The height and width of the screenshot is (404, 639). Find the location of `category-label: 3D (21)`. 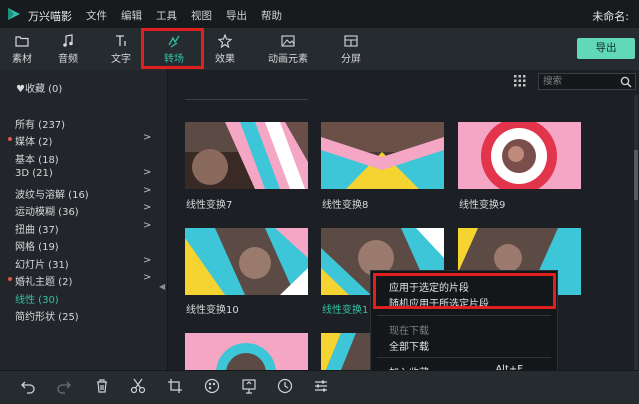

category-label: 3D (21) is located at coordinates (34, 173).